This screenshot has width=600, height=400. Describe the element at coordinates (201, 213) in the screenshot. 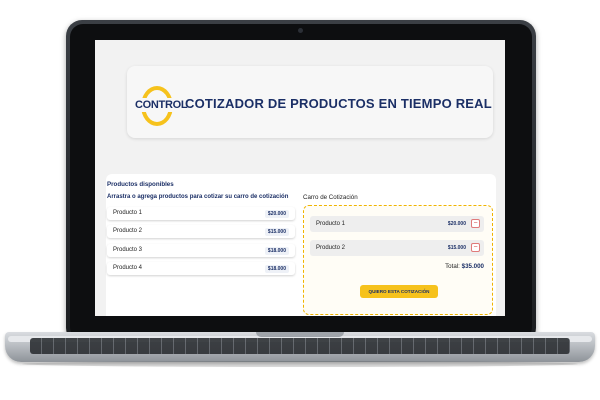

I see `product-card: Producto 1 $20.000` at that location.